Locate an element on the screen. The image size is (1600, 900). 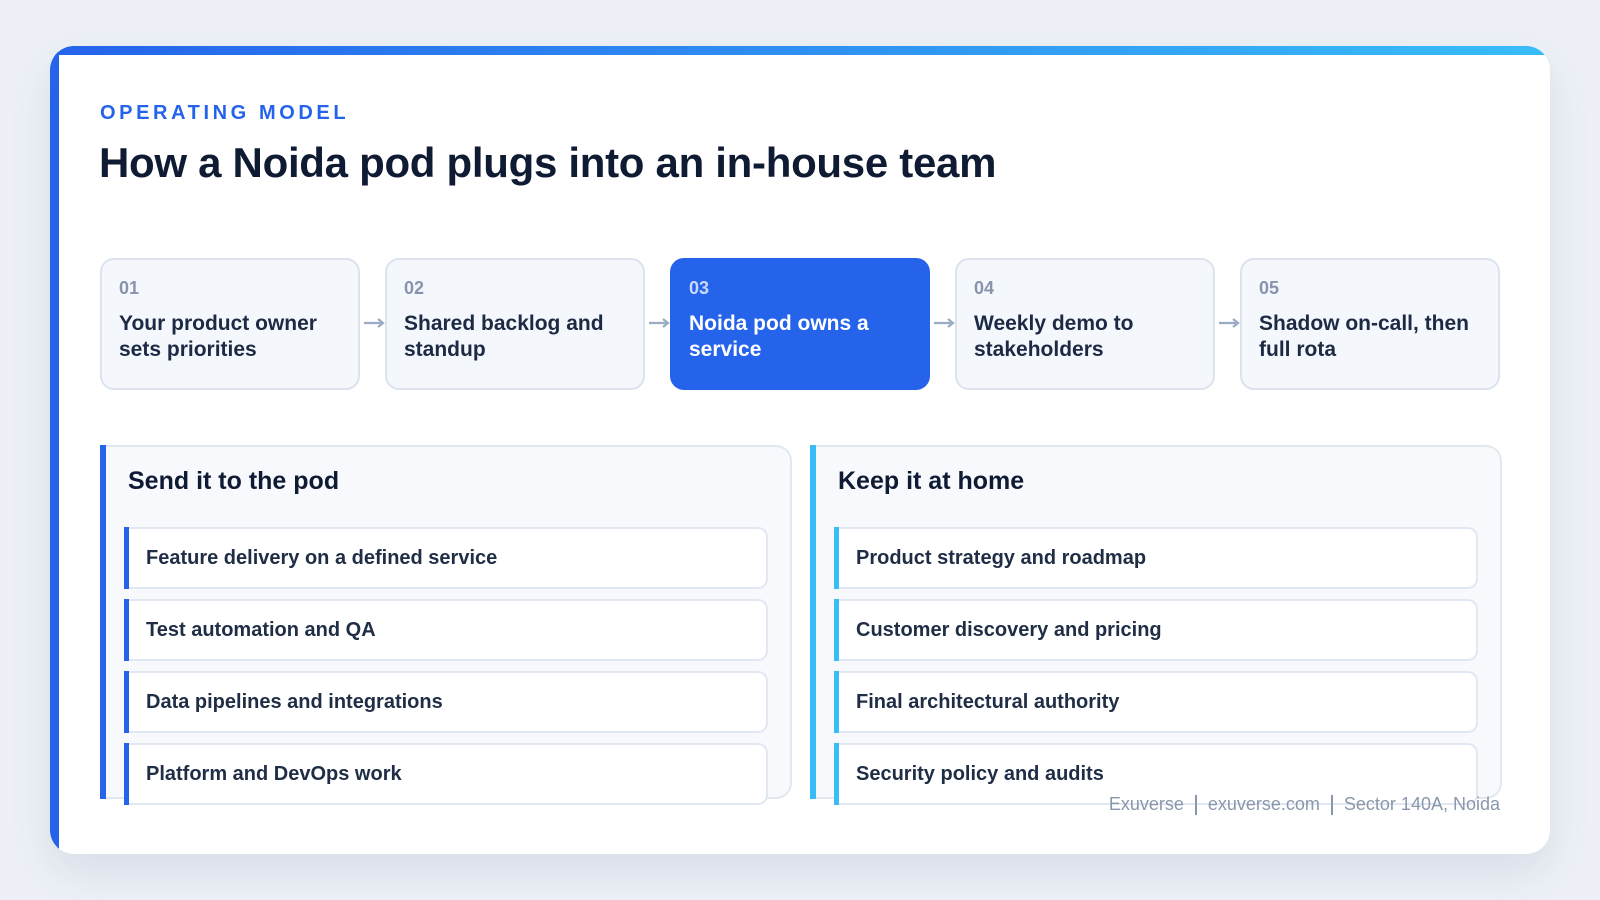
top-accent-bar is located at coordinates (800, 50).